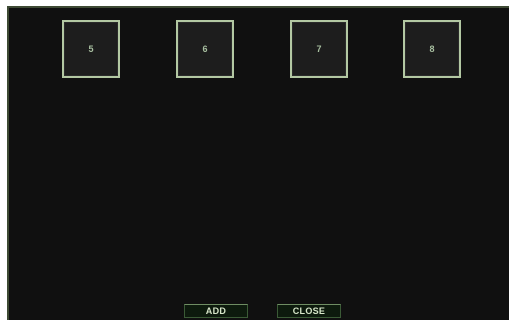 The image size is (509, 320). What do you see at coordinates (319, 49) in the screenshot?
I see `slot-7: 7` at bounding box center [319, 49].